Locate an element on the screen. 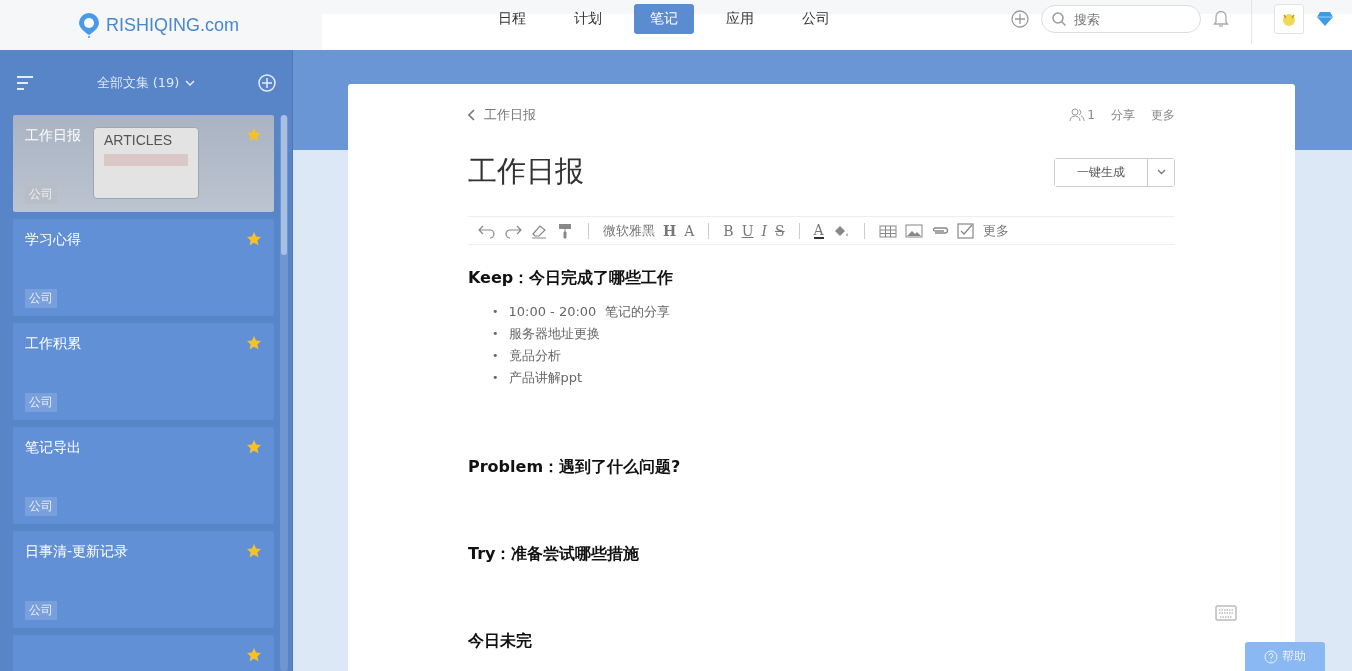 This screenshot has width=1352, height=671. generate-button: 一键生成 is located at coordinates (1101, 172).